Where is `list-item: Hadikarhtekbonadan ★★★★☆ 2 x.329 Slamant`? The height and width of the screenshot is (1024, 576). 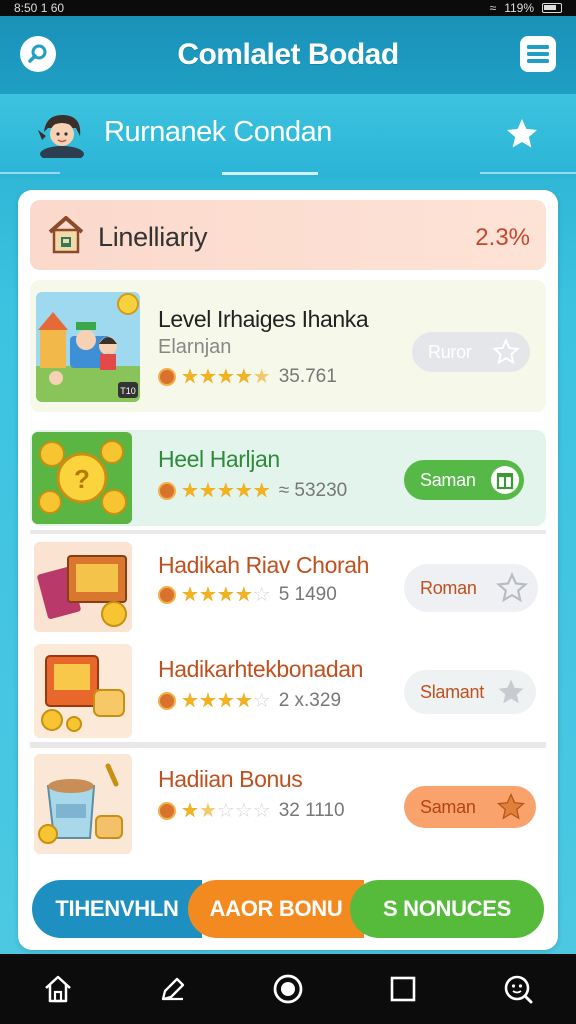 list-item: Hadikarhtekbonadan ★★★★☆ 2 x.329 Slamant is located at coordinates (288, 692).